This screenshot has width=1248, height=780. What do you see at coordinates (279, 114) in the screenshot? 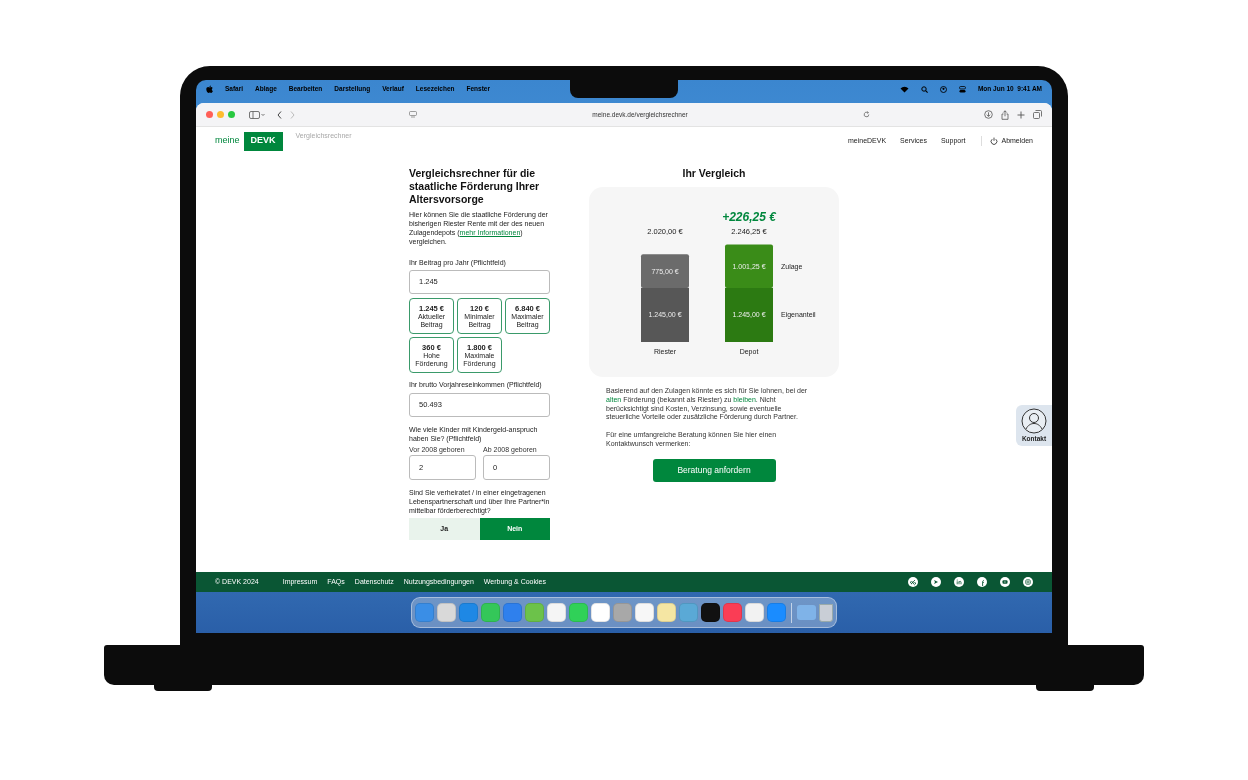
I see `back-icon` at bounding box center [279, 114].